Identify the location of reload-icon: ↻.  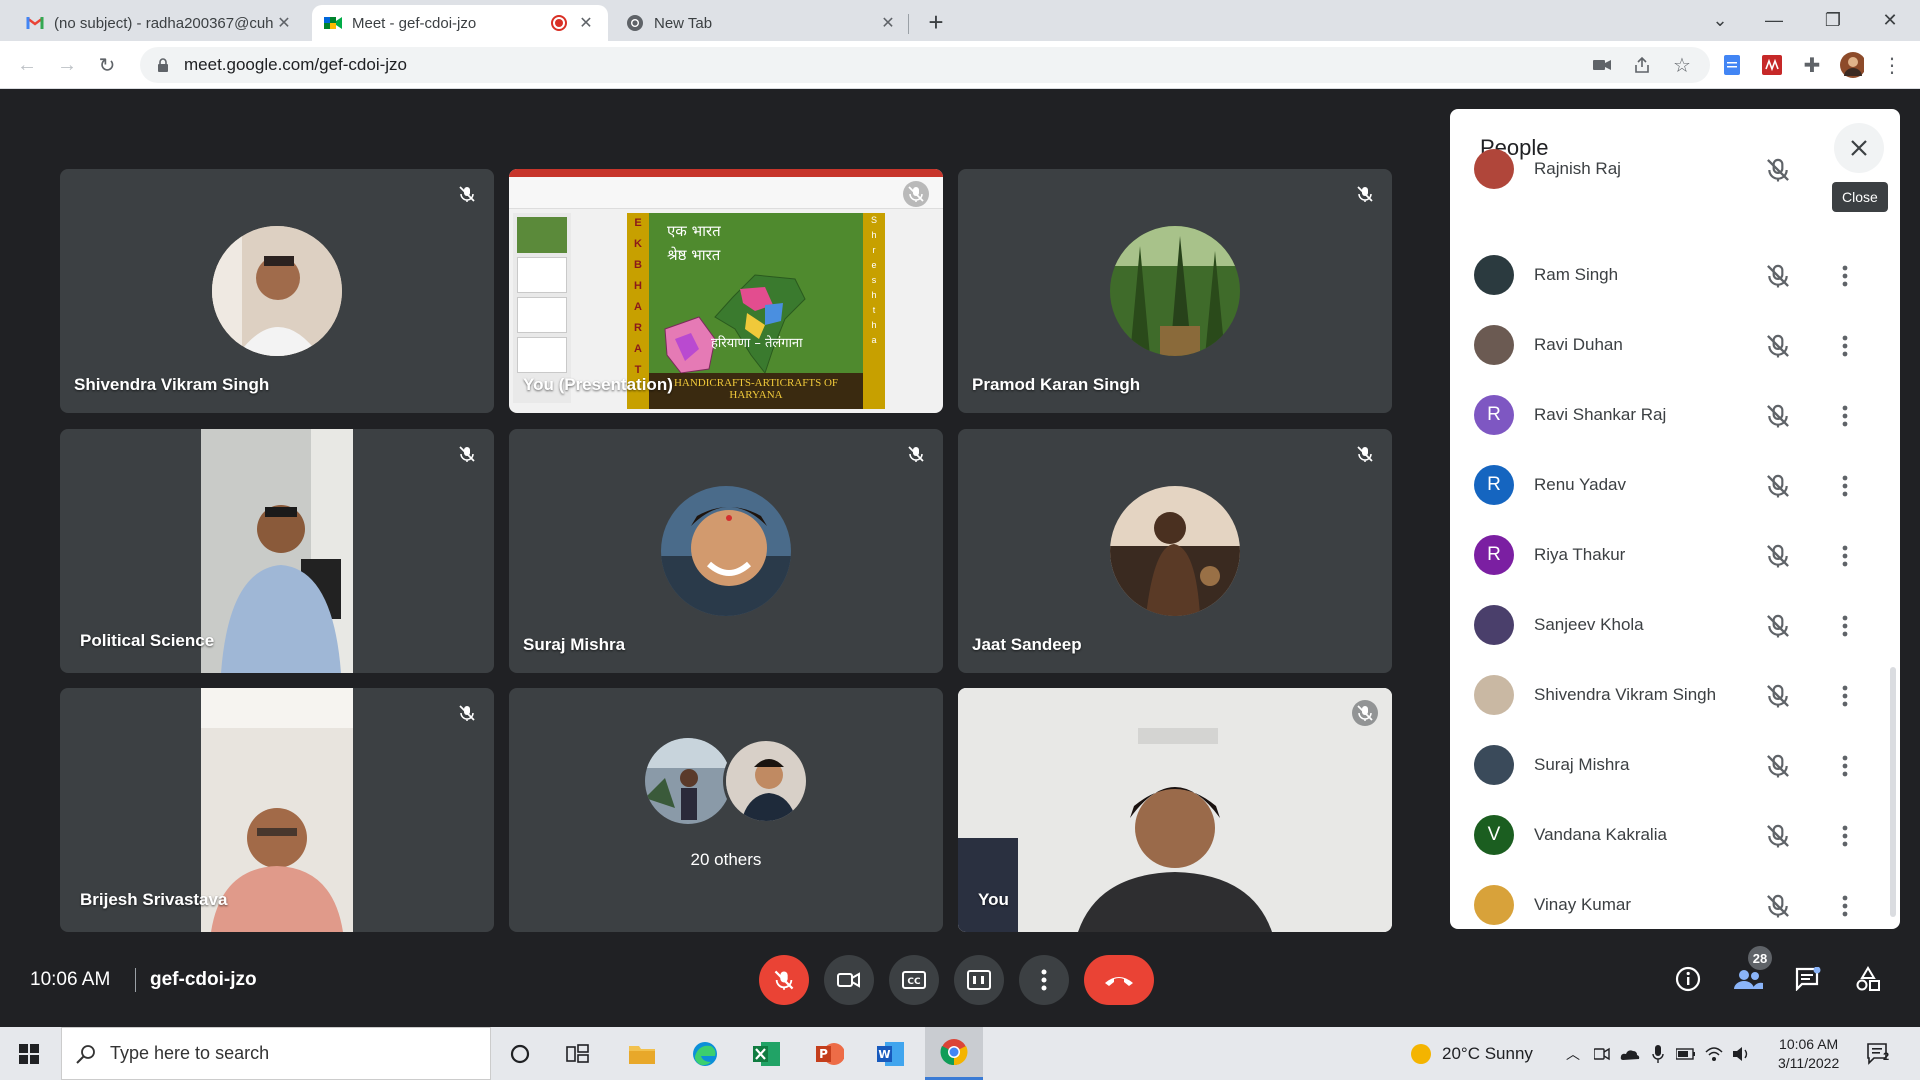
(107, 65).